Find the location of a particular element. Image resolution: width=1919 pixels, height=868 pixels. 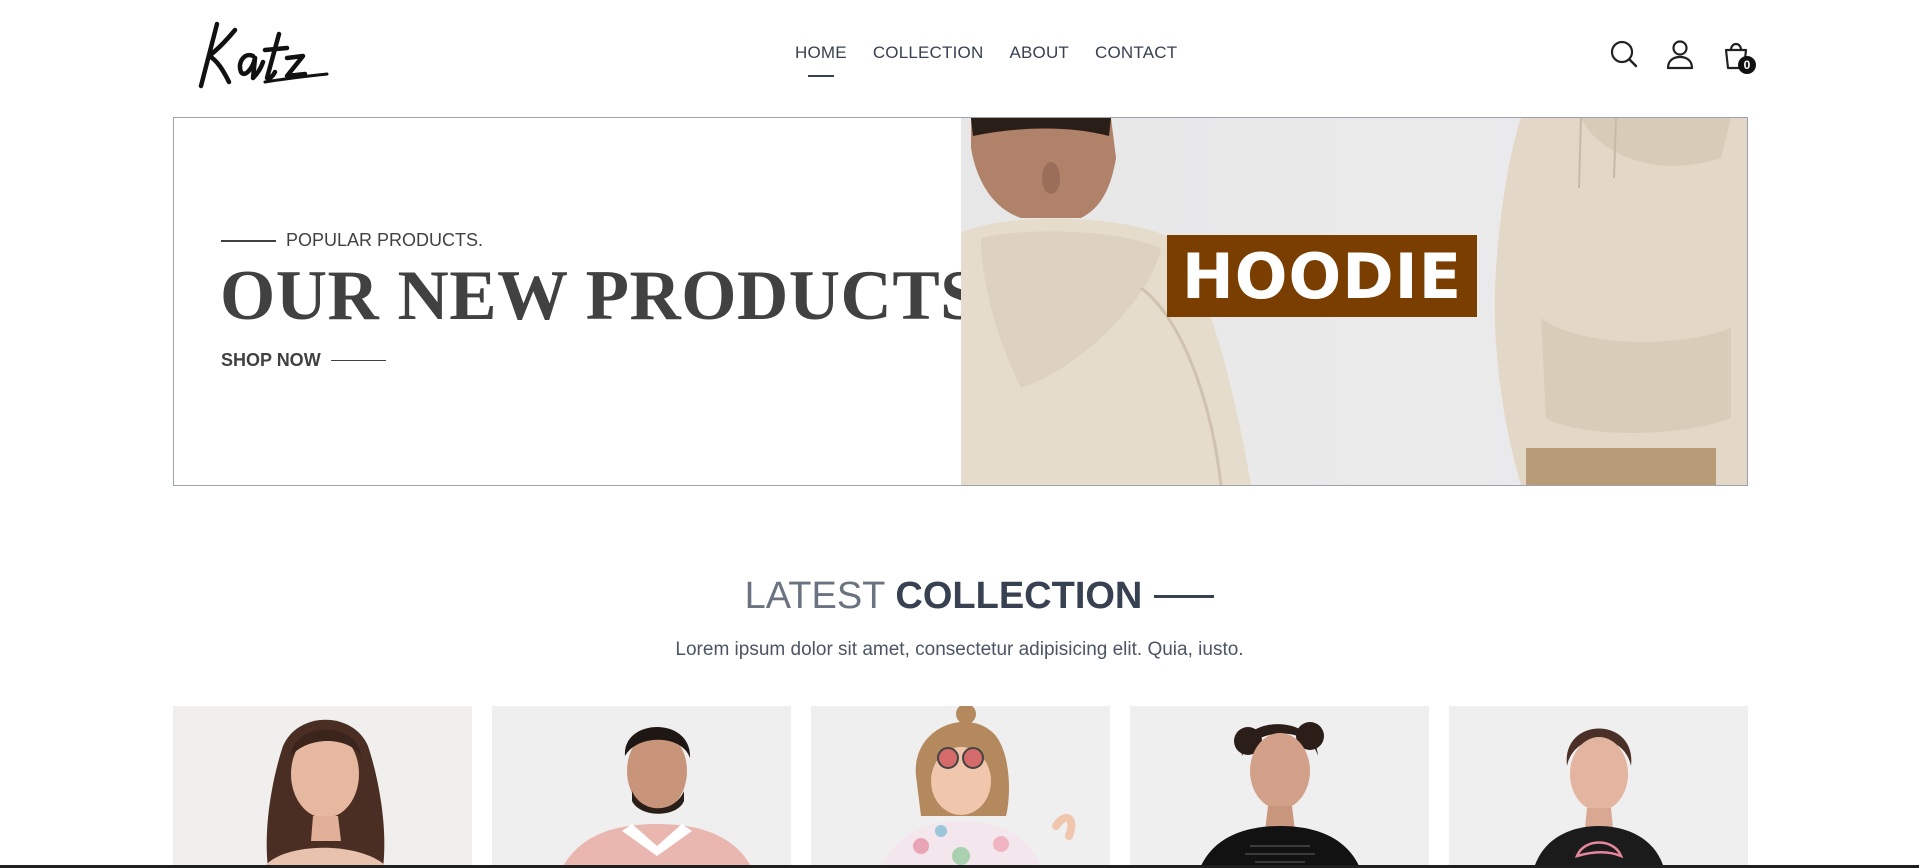

heading-line is located at coordinates (1184, 596).